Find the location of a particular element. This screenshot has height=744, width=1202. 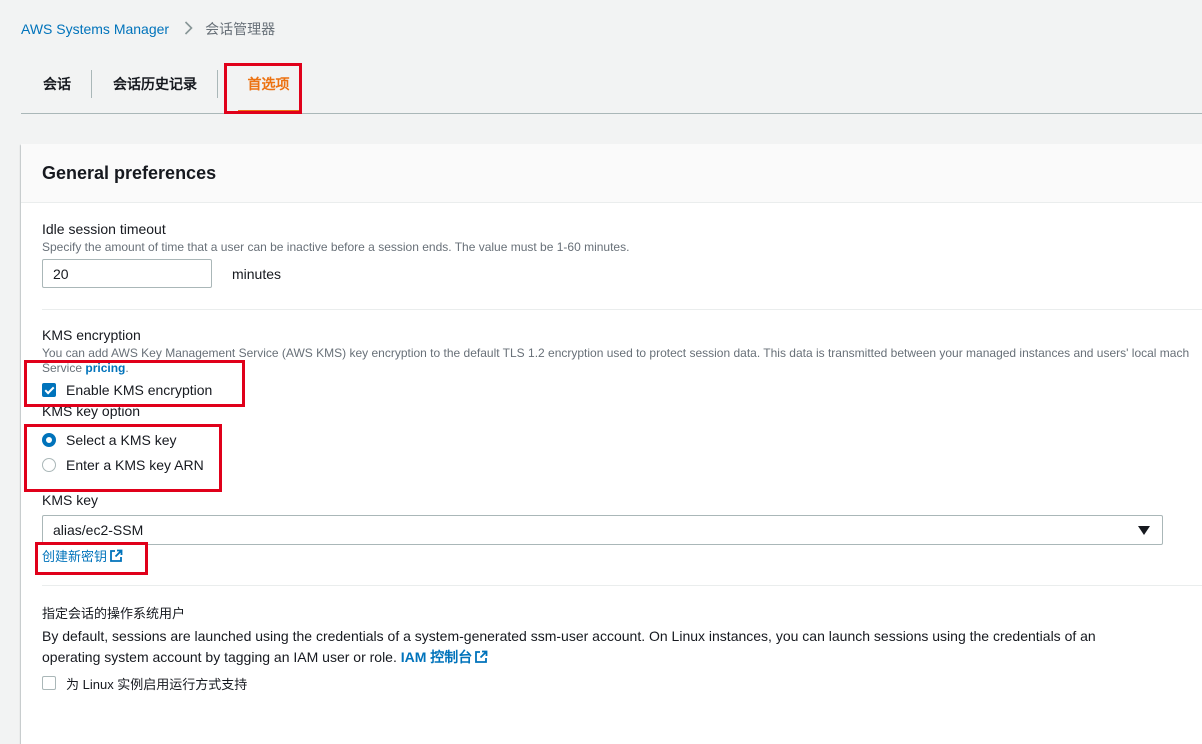

pricing-link: pricing is located at coordinates (105, 368).